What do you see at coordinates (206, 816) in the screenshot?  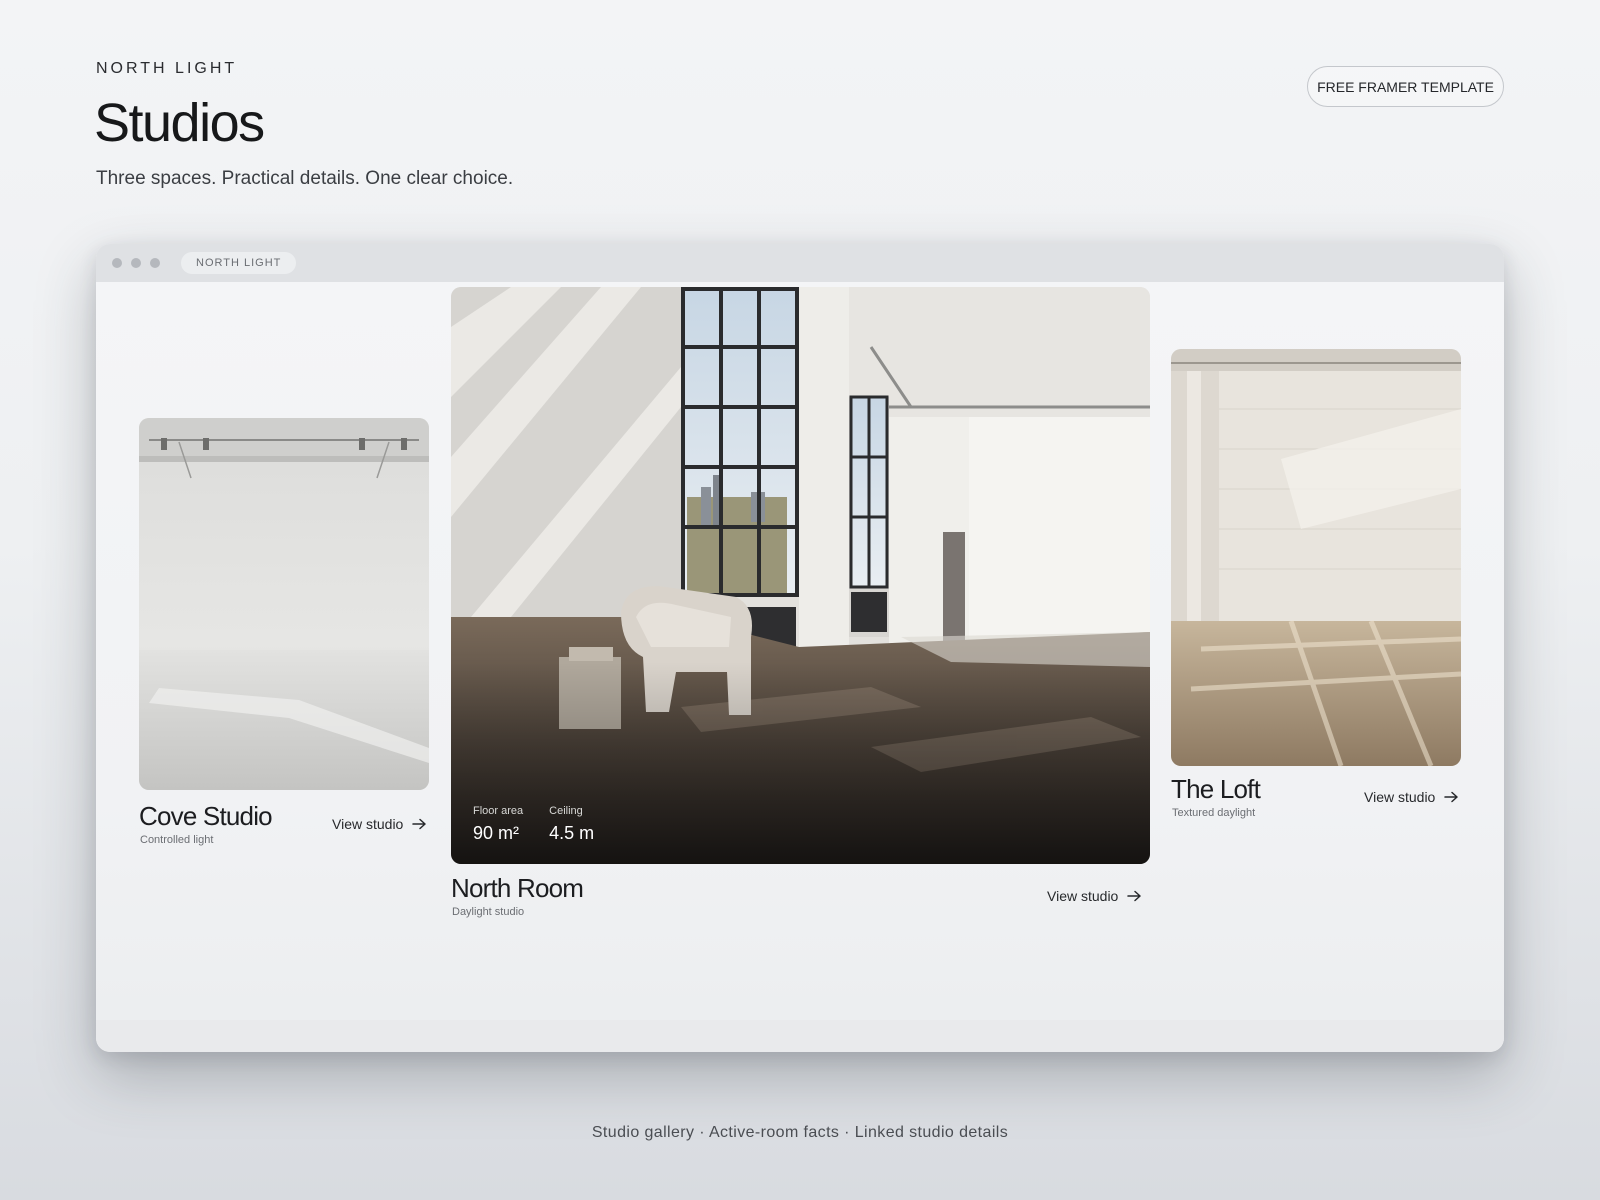 I see `studio-name: Cove Studio` at bounding box center [206, 816].